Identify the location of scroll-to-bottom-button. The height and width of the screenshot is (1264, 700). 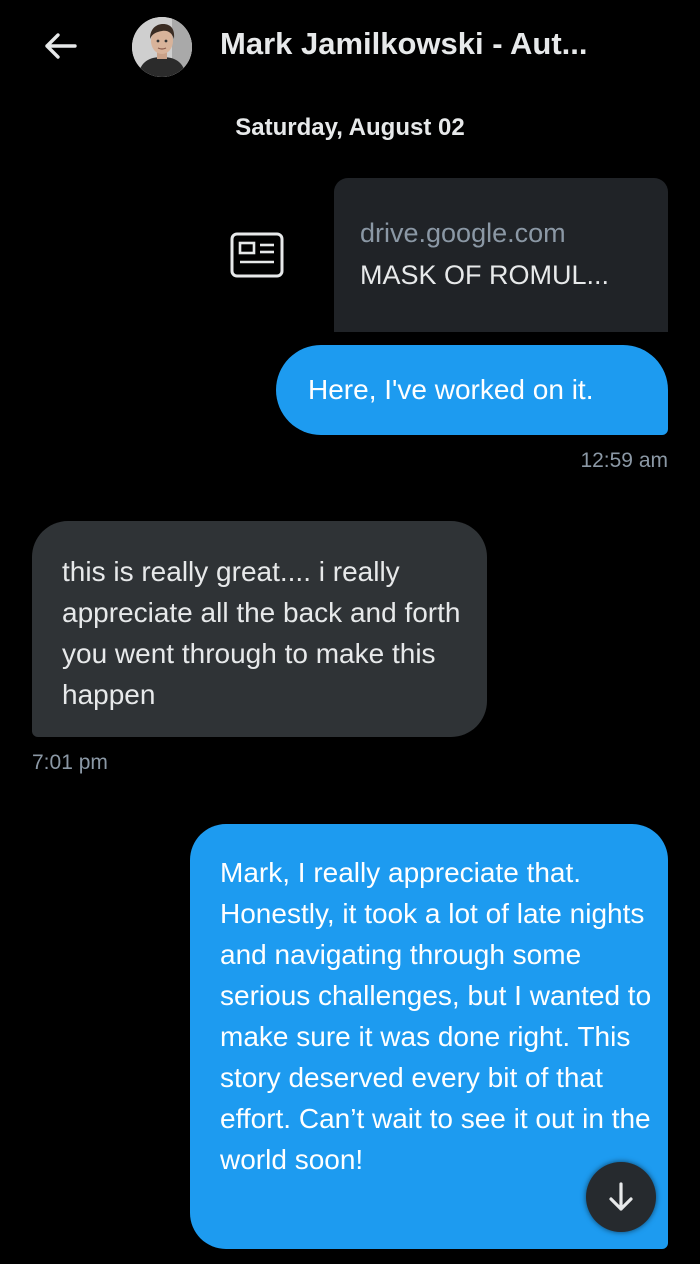
(621, 1197).